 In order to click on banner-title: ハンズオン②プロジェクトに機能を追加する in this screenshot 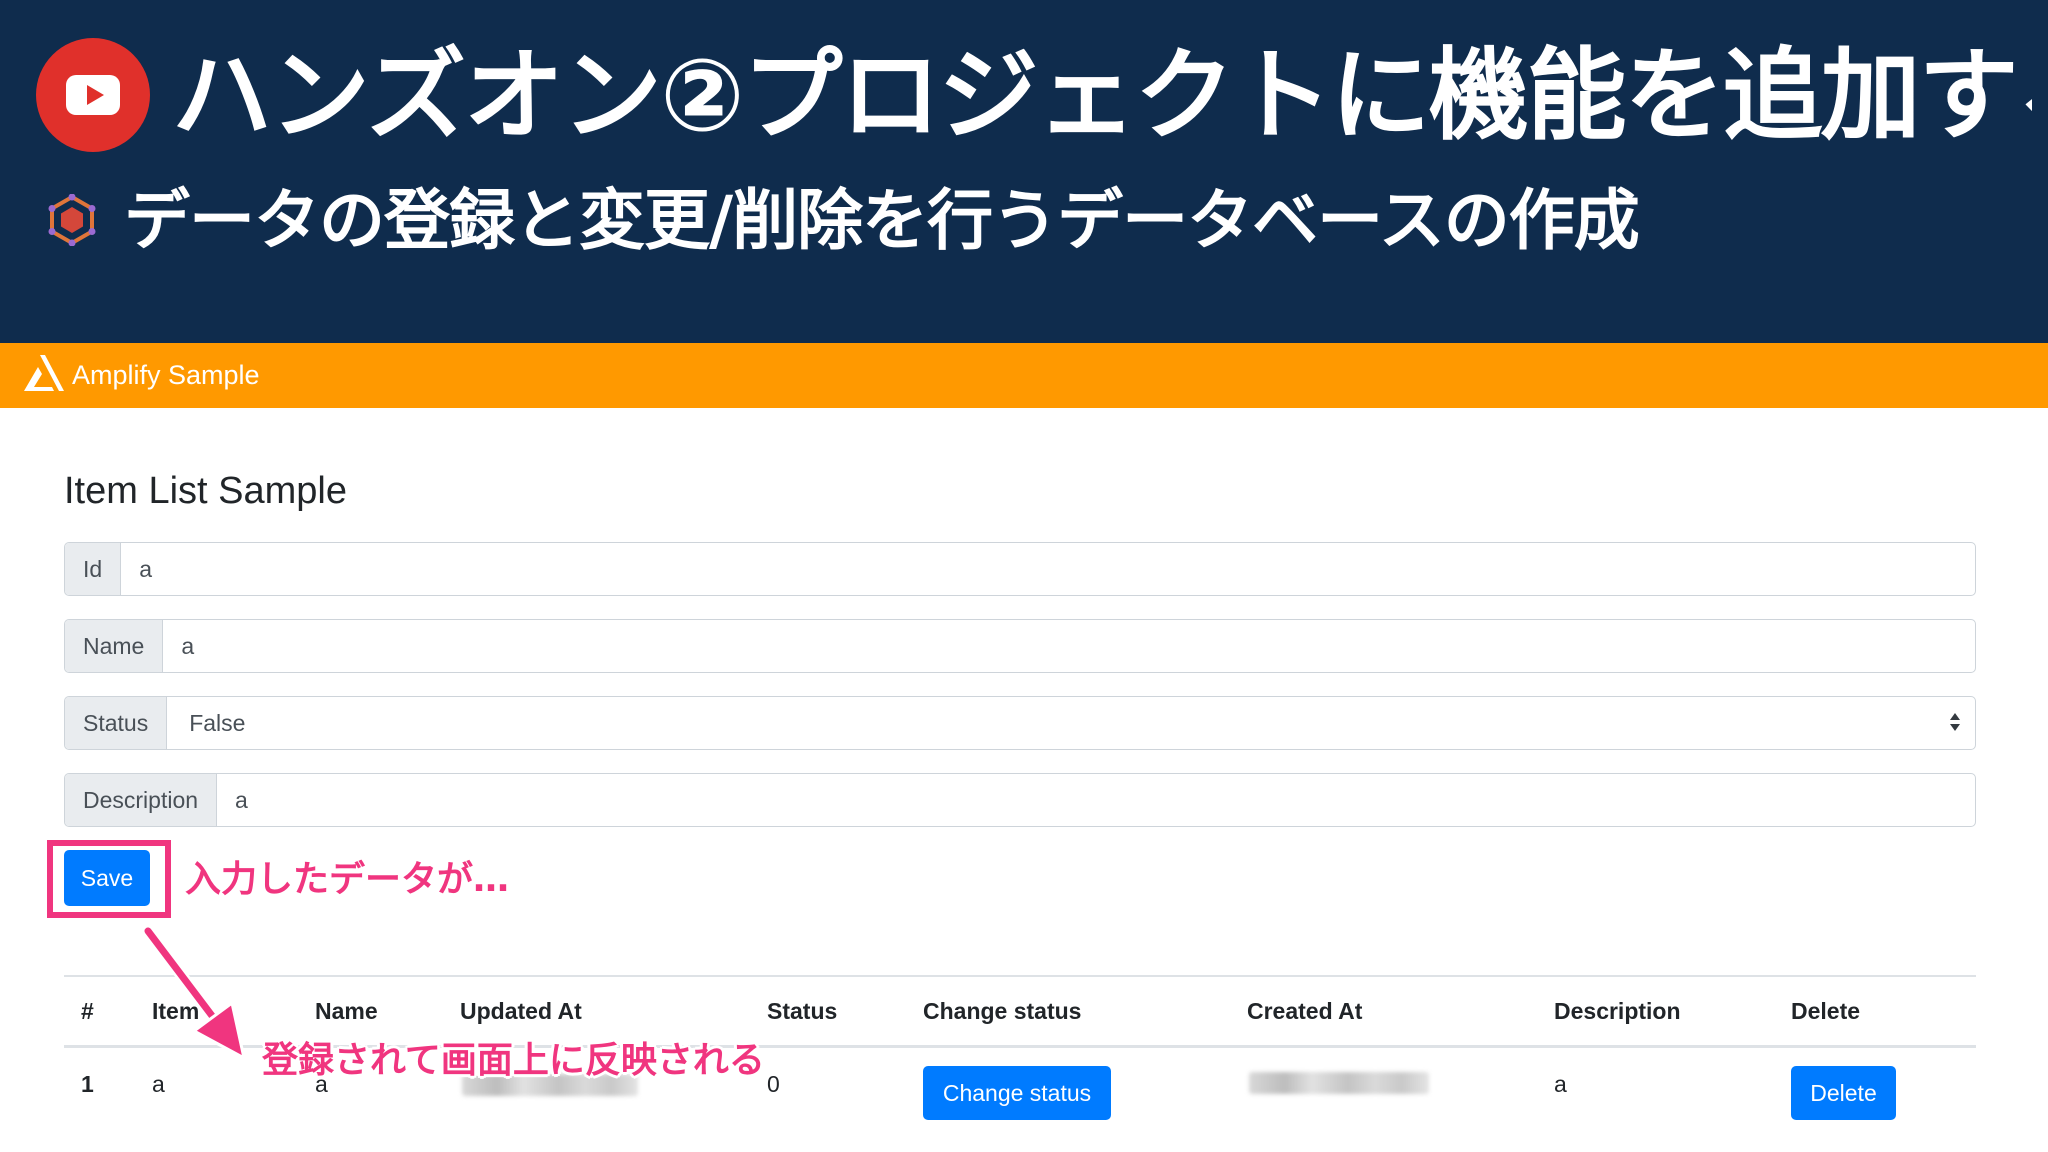, I will do `click(1102, 95)`.